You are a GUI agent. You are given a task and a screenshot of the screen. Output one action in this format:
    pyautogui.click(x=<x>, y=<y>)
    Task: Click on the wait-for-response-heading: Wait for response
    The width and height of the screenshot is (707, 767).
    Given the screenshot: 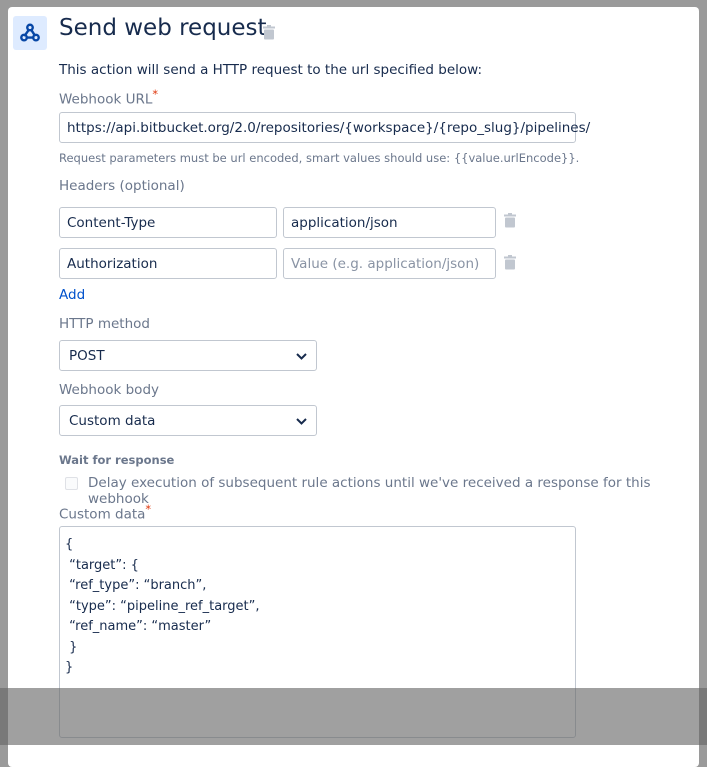 What is the action you would take?
    pyautogui.click(x=117, y=460)
    